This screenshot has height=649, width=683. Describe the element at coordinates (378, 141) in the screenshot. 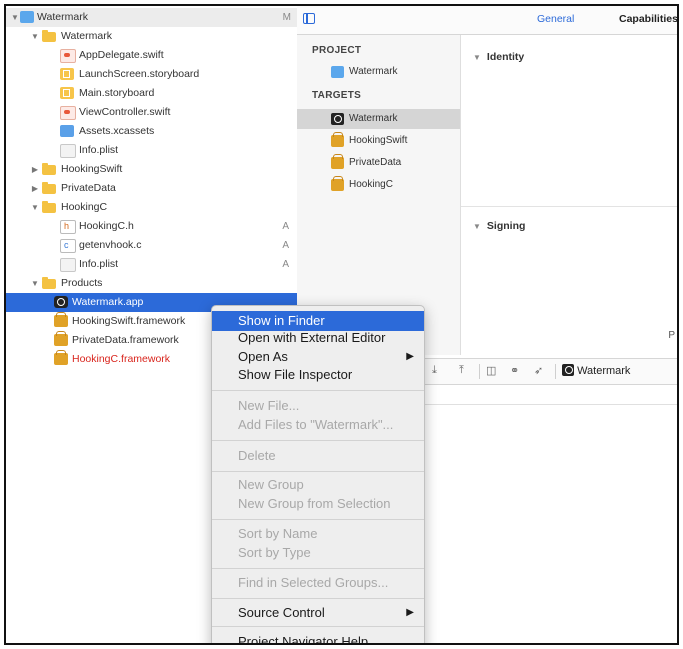

I see `target-item: HookingSwift` at that location.